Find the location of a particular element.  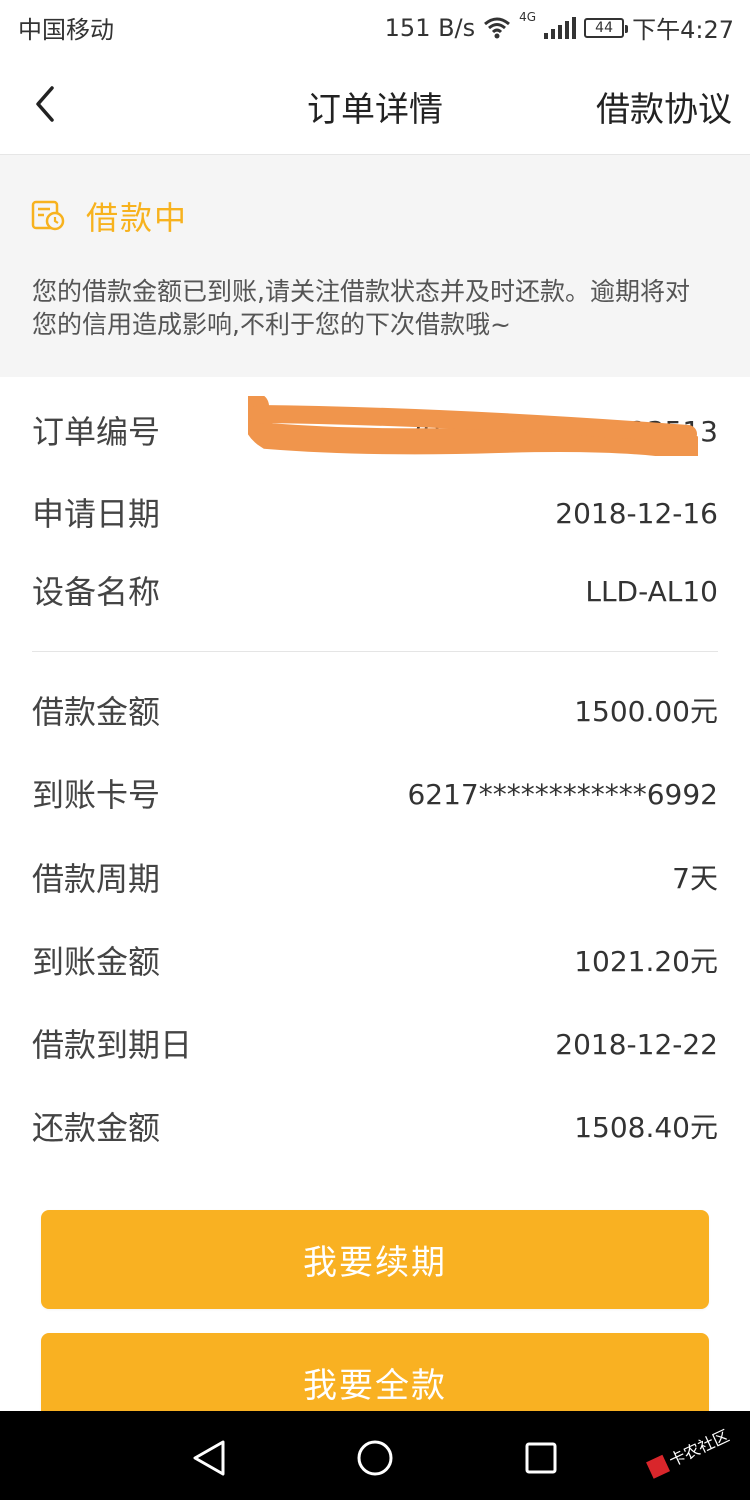

row-label: 订单编号 is located at coordinates (96, 432).